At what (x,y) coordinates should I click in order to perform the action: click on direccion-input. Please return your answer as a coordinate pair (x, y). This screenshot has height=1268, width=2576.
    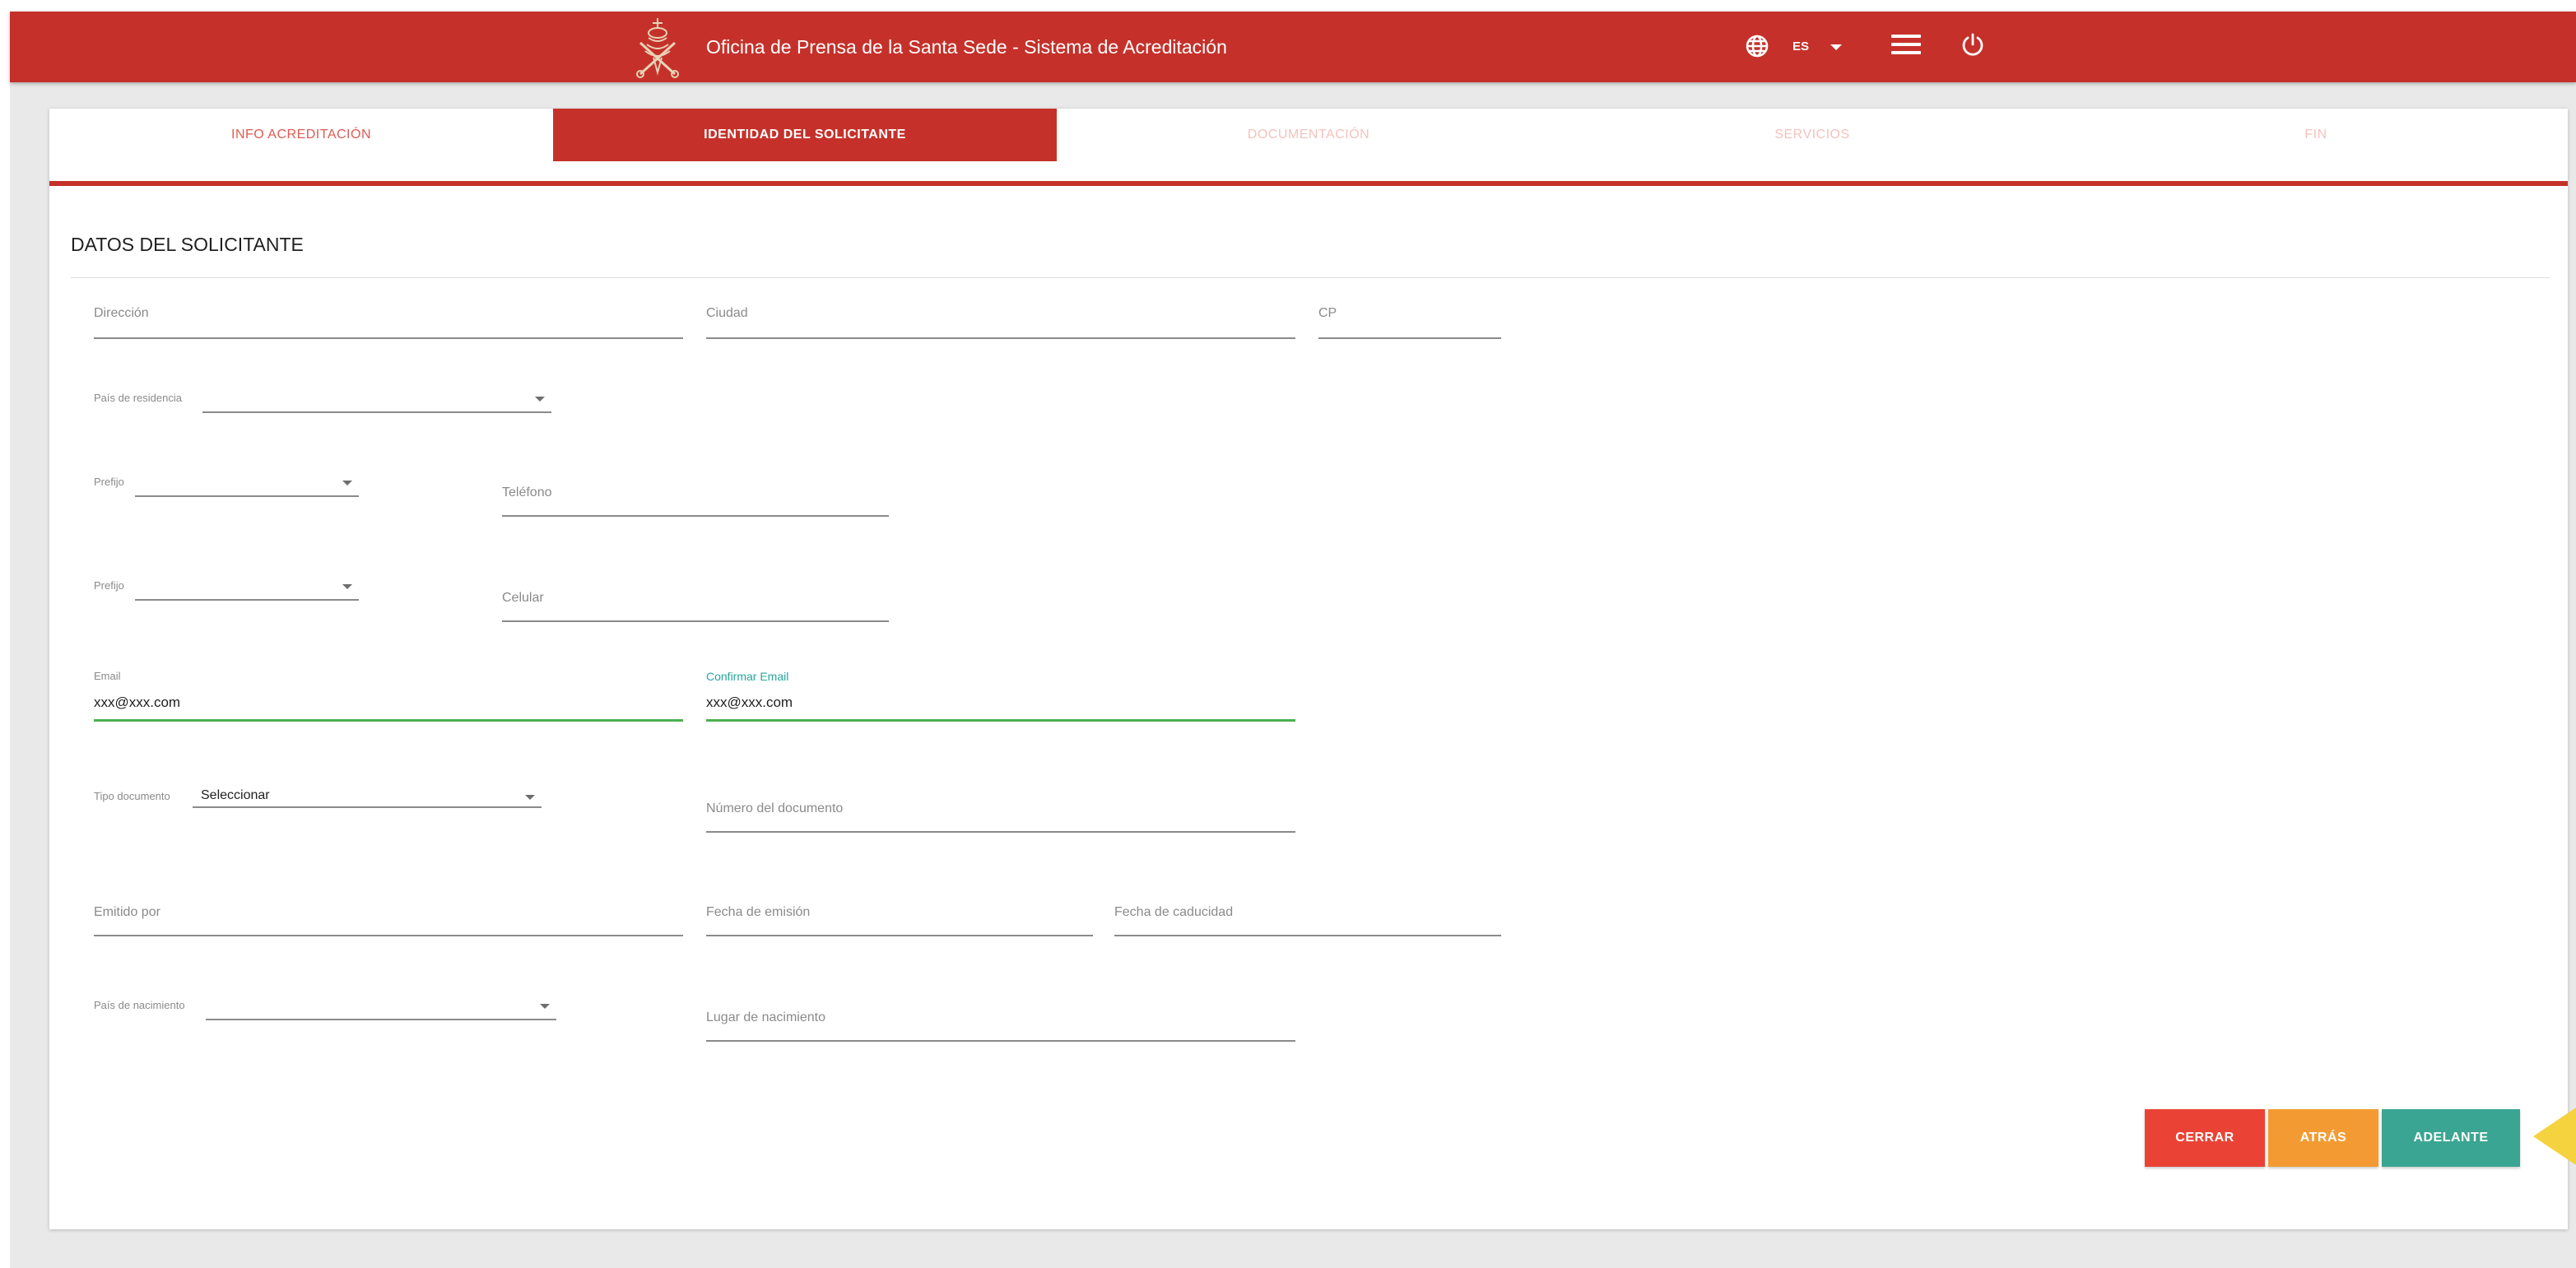
    Looking at the image, I should click on (388, 334).